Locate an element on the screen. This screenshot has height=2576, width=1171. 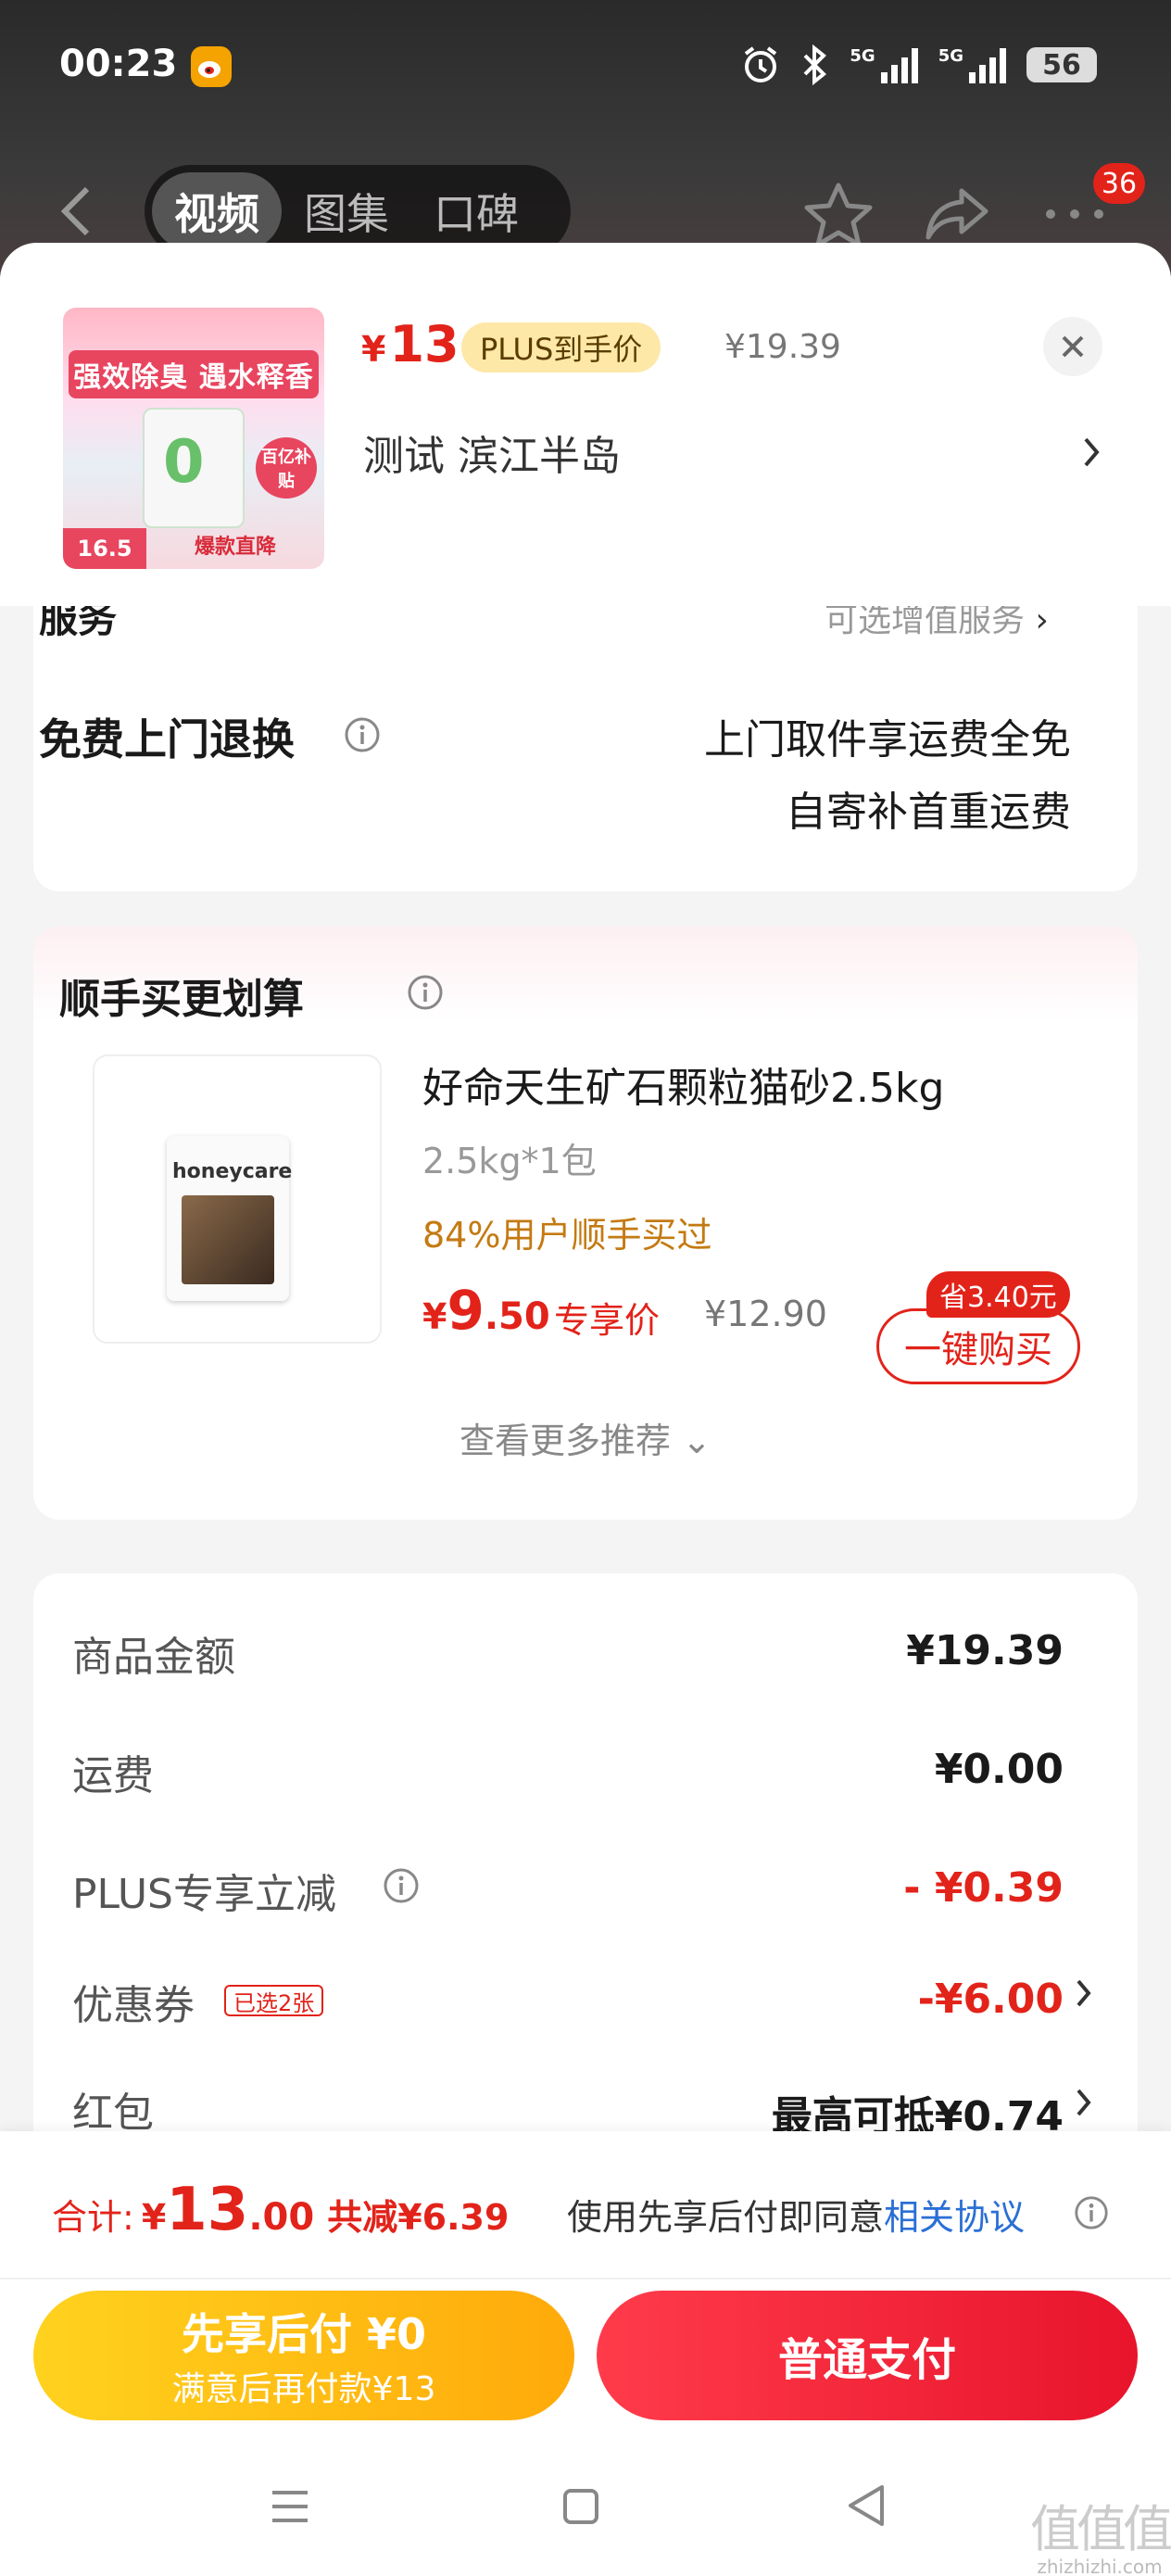
total-saved: 共减¥6.39 is located at coordinates (419, 2217).